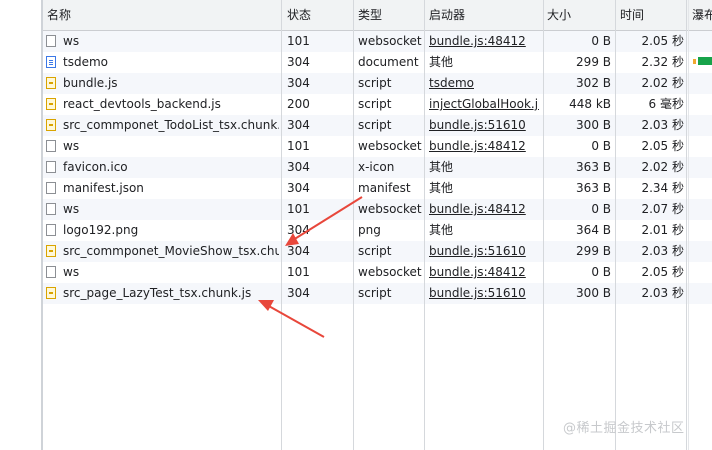 This screenshot has height=450, width=712. I want to click on type-cell: x-icon, so click(376, 167).